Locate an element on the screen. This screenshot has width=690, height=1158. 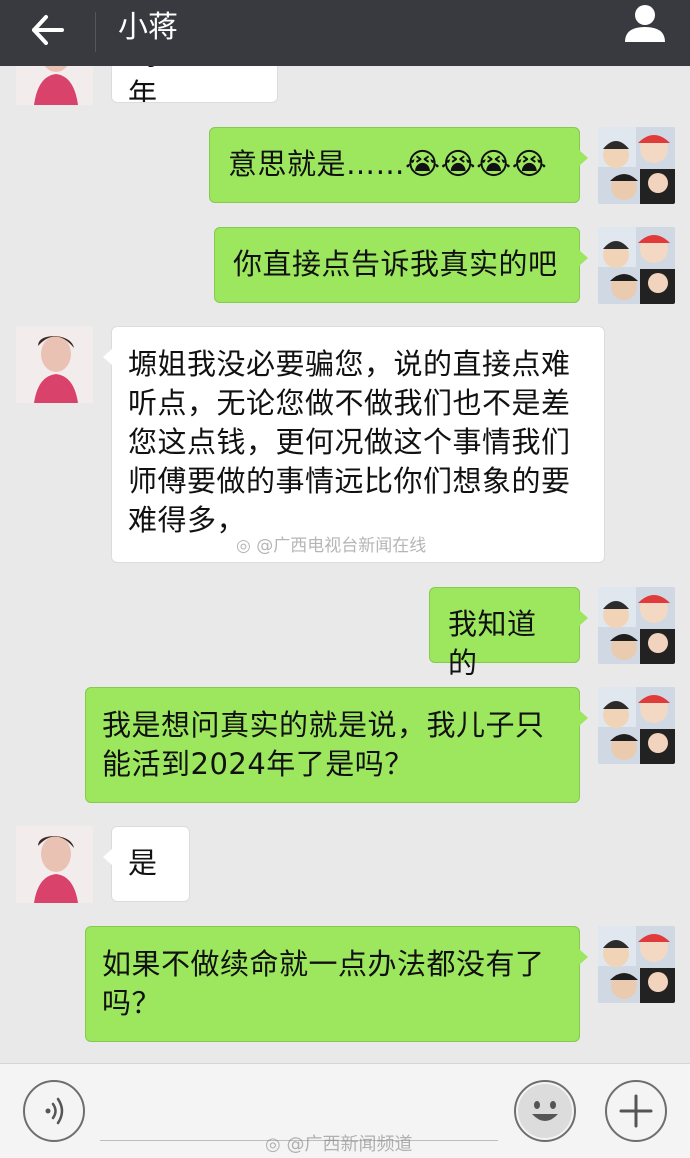
person-icon is located at coordinates (645, 23).